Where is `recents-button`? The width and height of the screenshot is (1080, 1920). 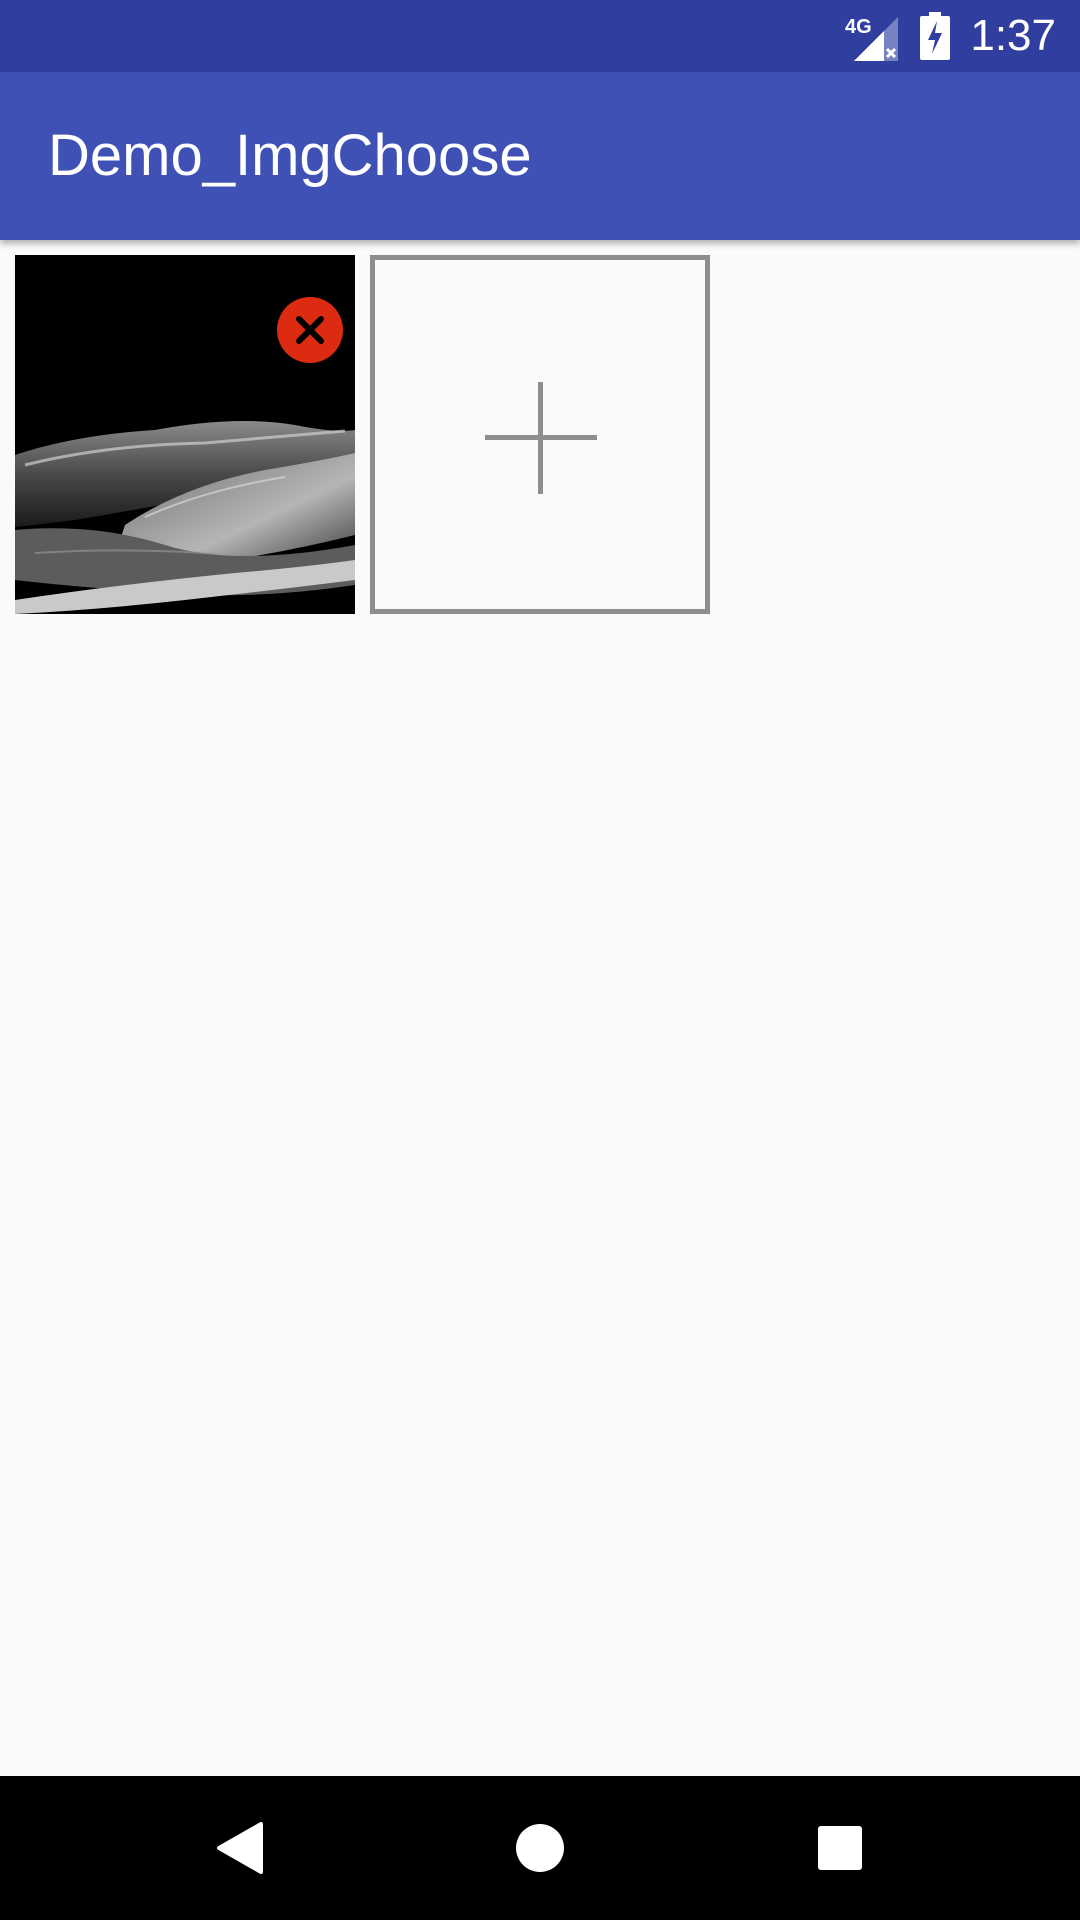 recents-button is located at coordinates (840, 1848).